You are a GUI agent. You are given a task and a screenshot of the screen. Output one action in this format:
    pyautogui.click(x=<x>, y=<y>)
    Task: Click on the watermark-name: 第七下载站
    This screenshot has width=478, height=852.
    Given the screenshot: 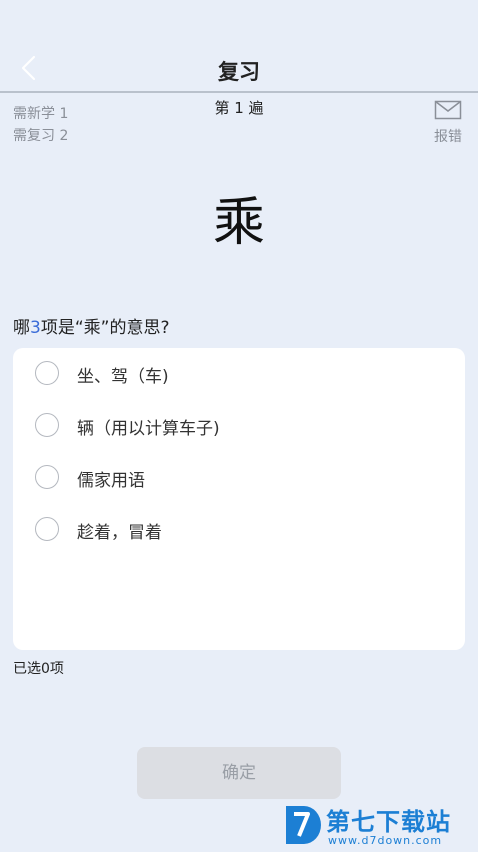 What is the action you would take?
    pyautogui.click(x=388, y=822)
    